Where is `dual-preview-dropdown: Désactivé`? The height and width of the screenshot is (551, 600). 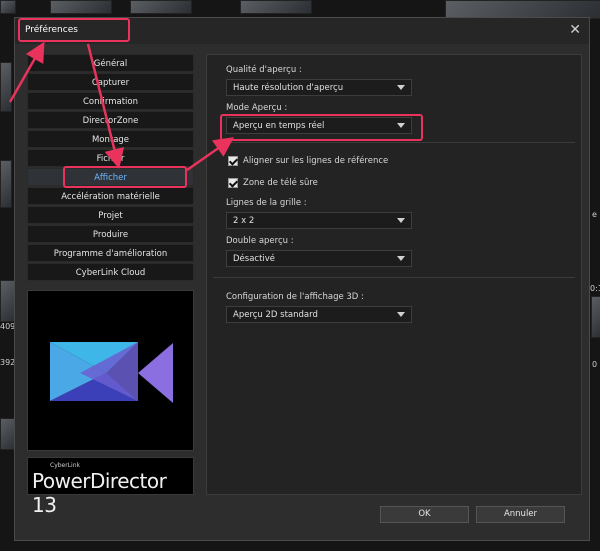 dual-preview-dropdown: Désactivé is located at coordinates (319, 258).